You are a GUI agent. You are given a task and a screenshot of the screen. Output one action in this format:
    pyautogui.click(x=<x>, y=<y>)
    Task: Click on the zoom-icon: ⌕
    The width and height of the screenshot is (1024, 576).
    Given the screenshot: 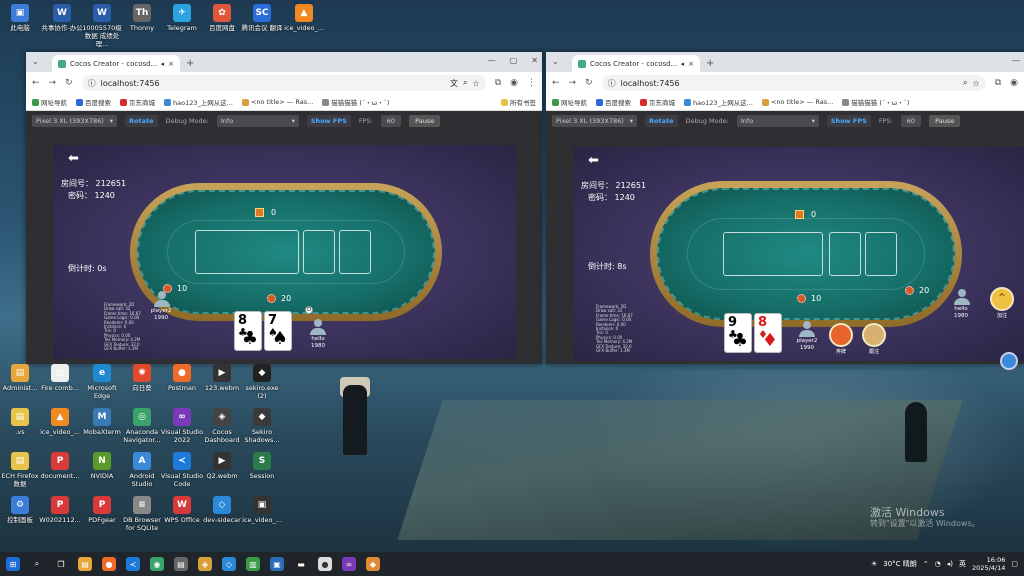 What is the action you would take?
    pyautogui.click(x=465, y=83)
    